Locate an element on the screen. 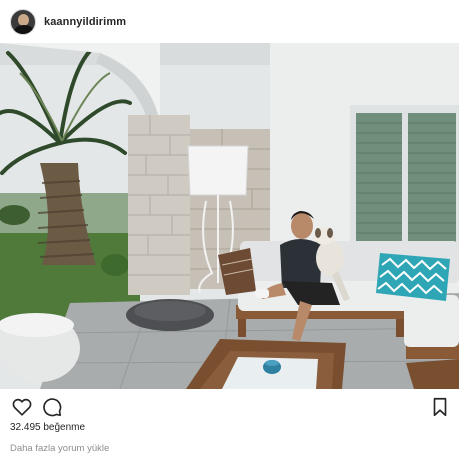  post-username: kaannyildirimm is located at coordinates (85, 22).